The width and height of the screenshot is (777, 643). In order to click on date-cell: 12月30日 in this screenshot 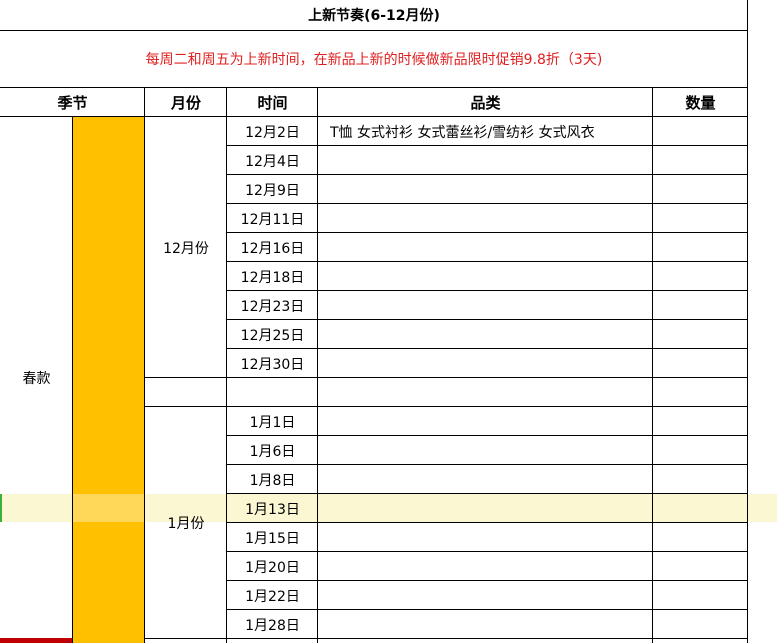, I will do `click(272, 363)`.